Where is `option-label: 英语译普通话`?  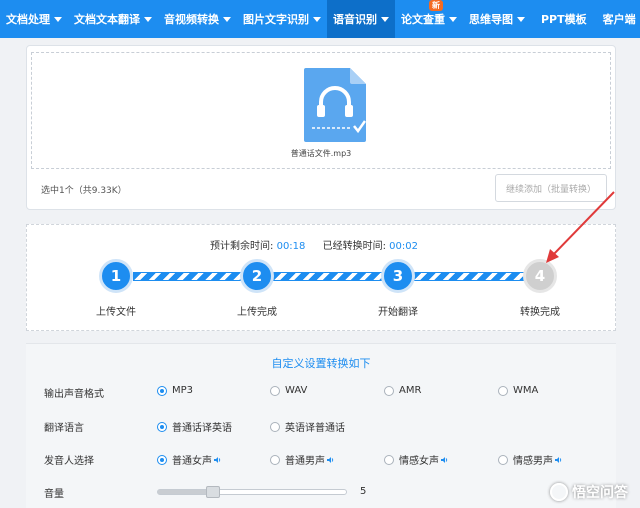
option-label: 英语译普通话 is located at coordinates (315, 428).